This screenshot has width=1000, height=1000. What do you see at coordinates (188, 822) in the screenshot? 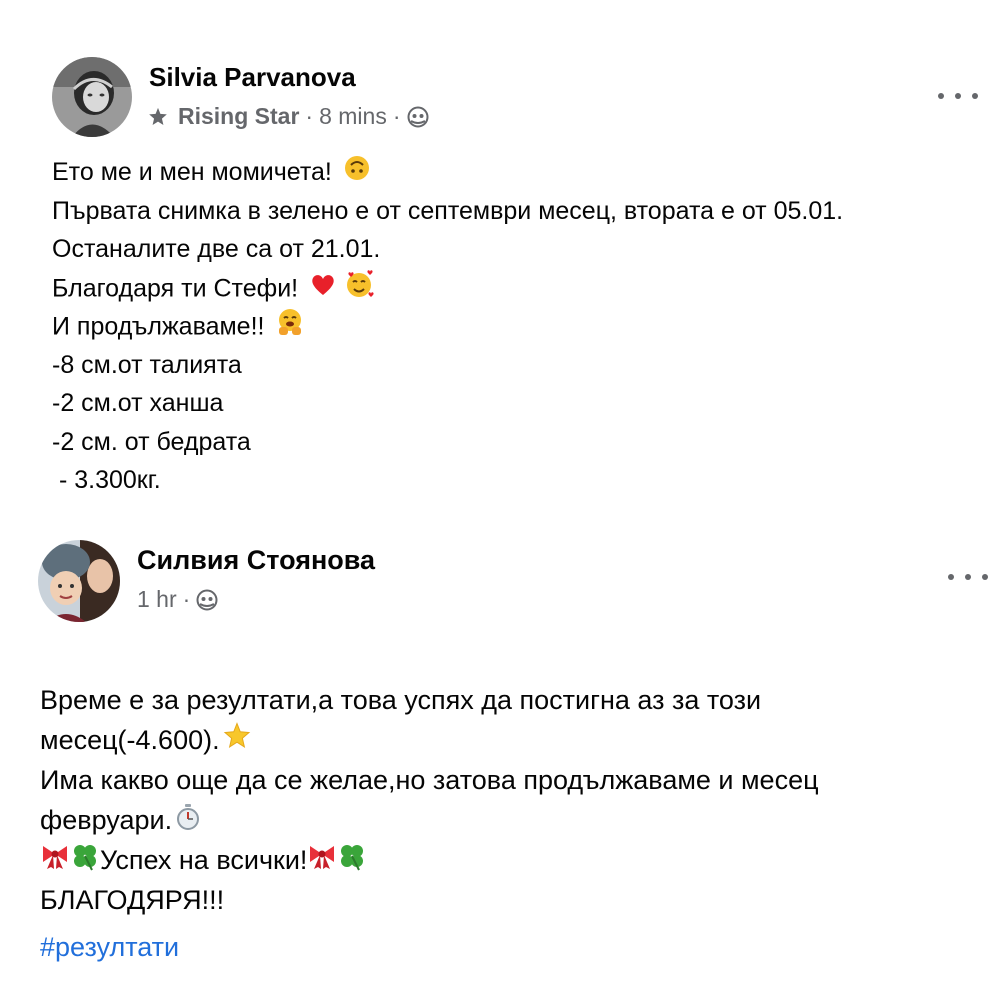
I see `stopwatch-icon` at bounding box center [188, 822].